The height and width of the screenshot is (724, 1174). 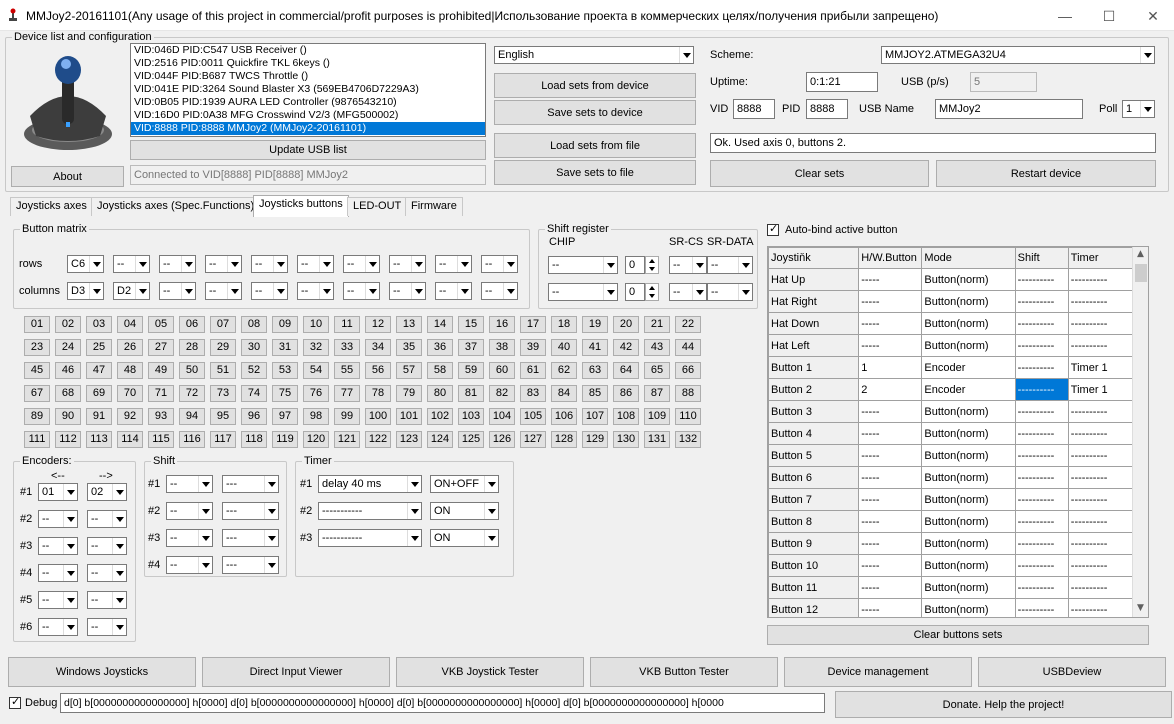 What do you see at coordinates (37, 347) in the screenshot?
I see `button-number-23: 23` at bounding box center [37, 347].